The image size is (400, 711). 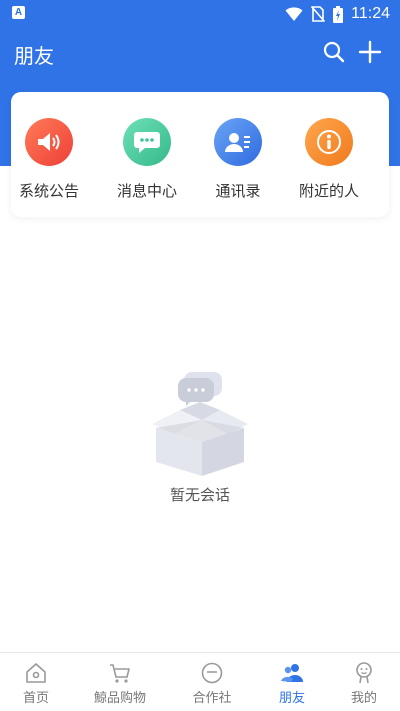 What do you see at coordinates (36, 673) in the screenshot?
I see `home-icon` at bounding box center [36, 673].